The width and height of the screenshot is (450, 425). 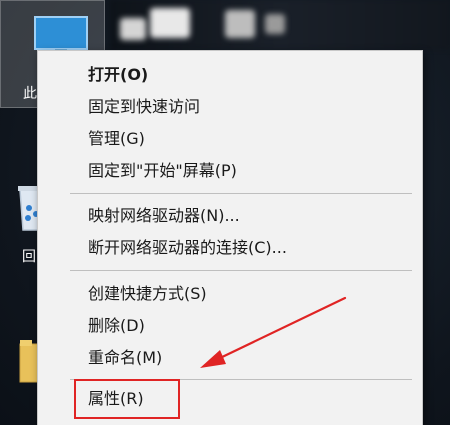 What do you see at coordinates (29, 257) in the screenshot?
I see `recycle-bin-label: 回` at bounding box center [29, 257].